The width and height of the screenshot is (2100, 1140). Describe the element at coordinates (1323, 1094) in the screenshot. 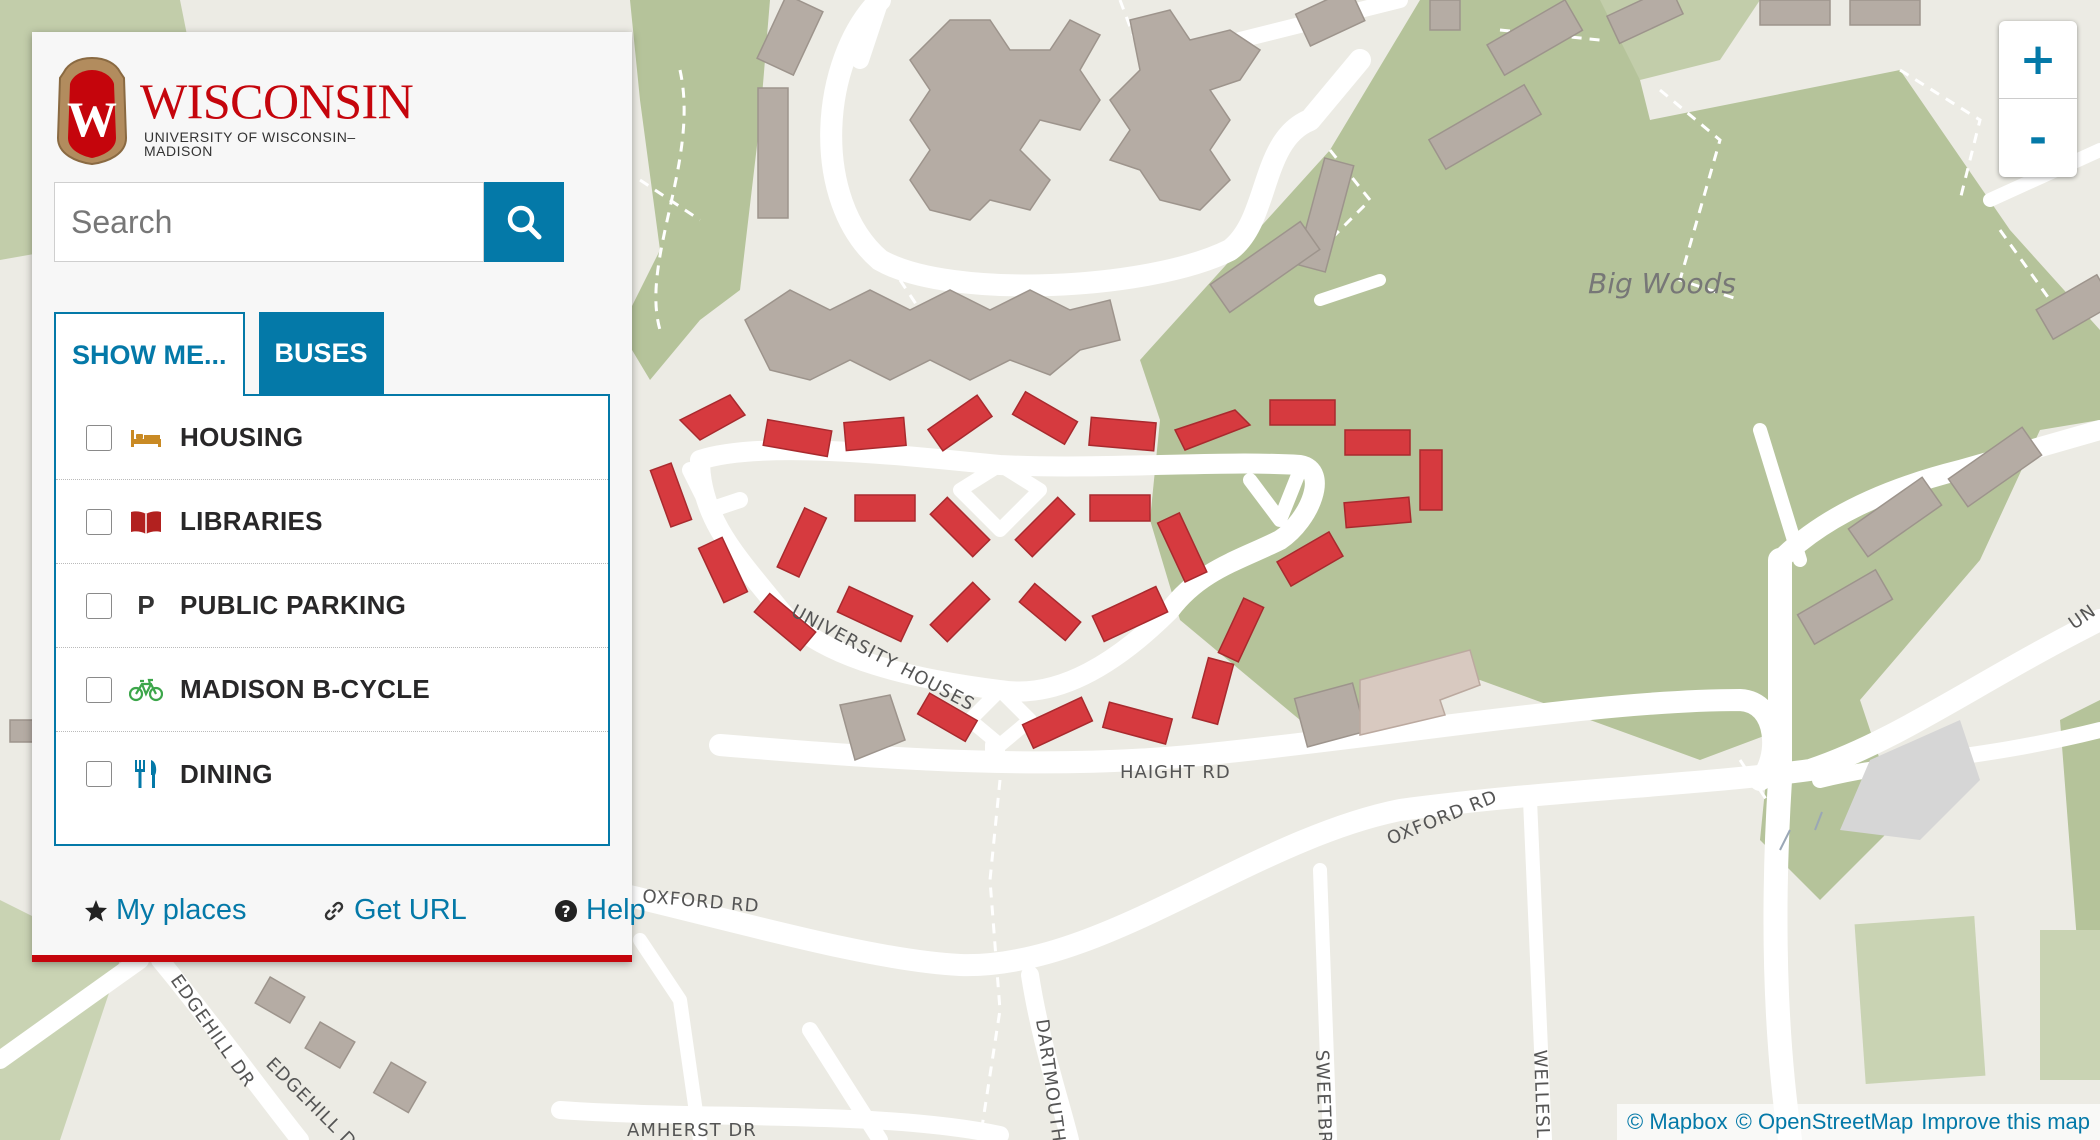

I see `road-label-sweetbr: SWEETBR` at that location.